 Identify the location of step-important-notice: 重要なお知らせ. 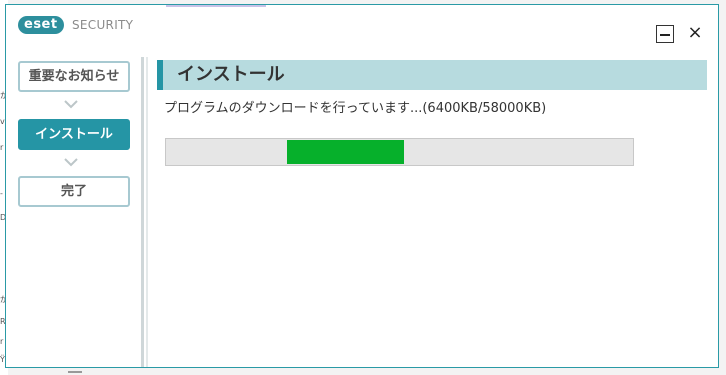
(74, 76).